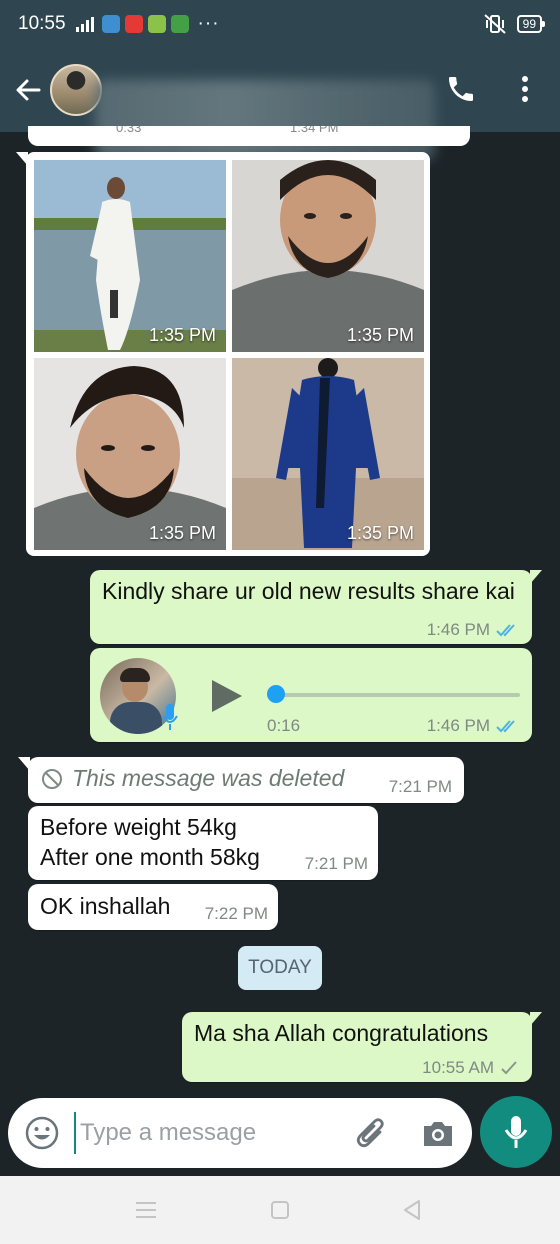  I want to click on previous-message-duration: 0:33, so click(129, 130).